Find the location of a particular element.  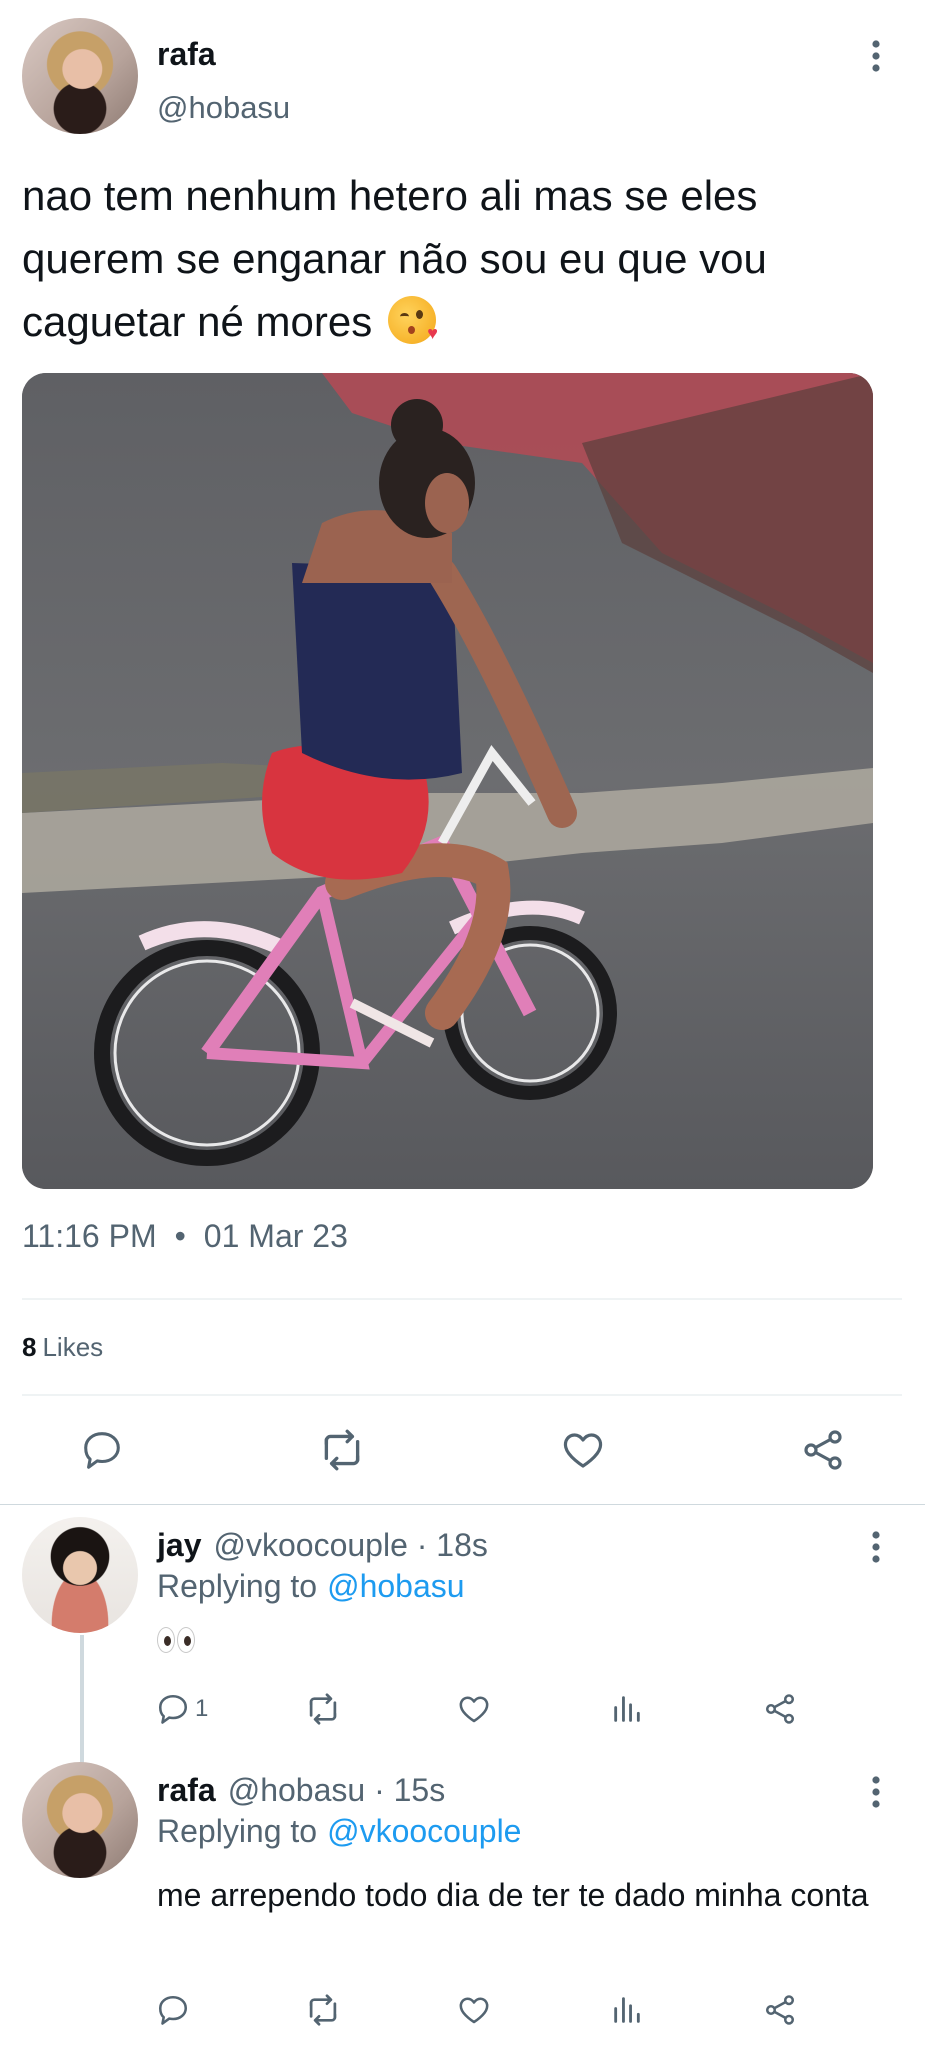

reply-button is located at coordinates (173, 2010).